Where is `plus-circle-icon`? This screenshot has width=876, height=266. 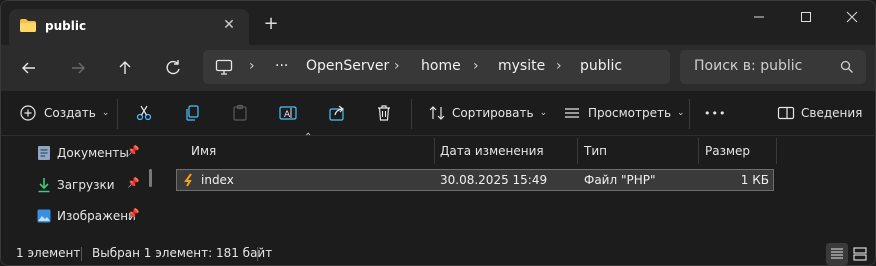
plus-circle-icon is located at coordinates (28, 113).